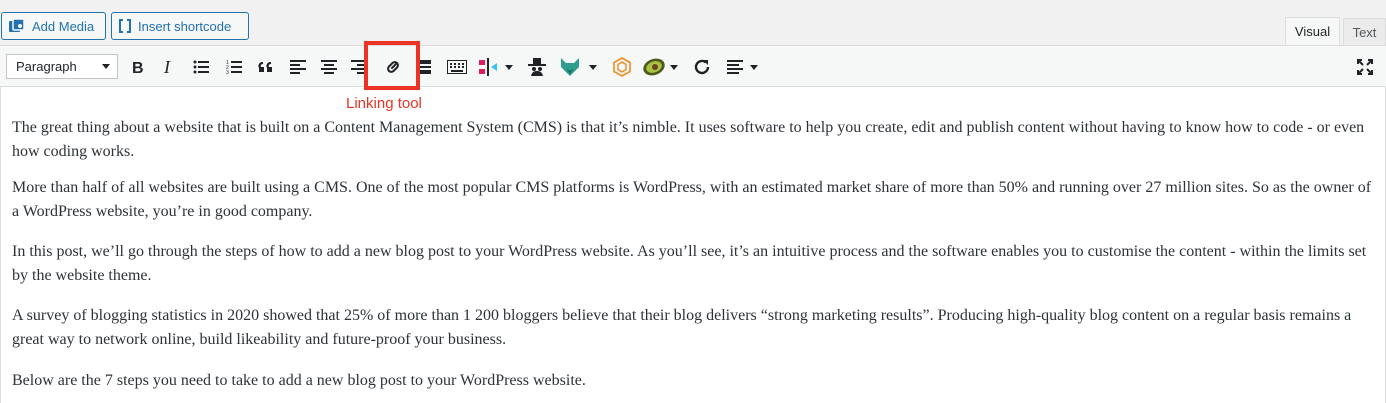 This screenshot has width=1386, height=403. What do you see at coordinates (654, 67) in the screenshot?
I see `plugin-avocado-icon` at bounding box center [654, 67].